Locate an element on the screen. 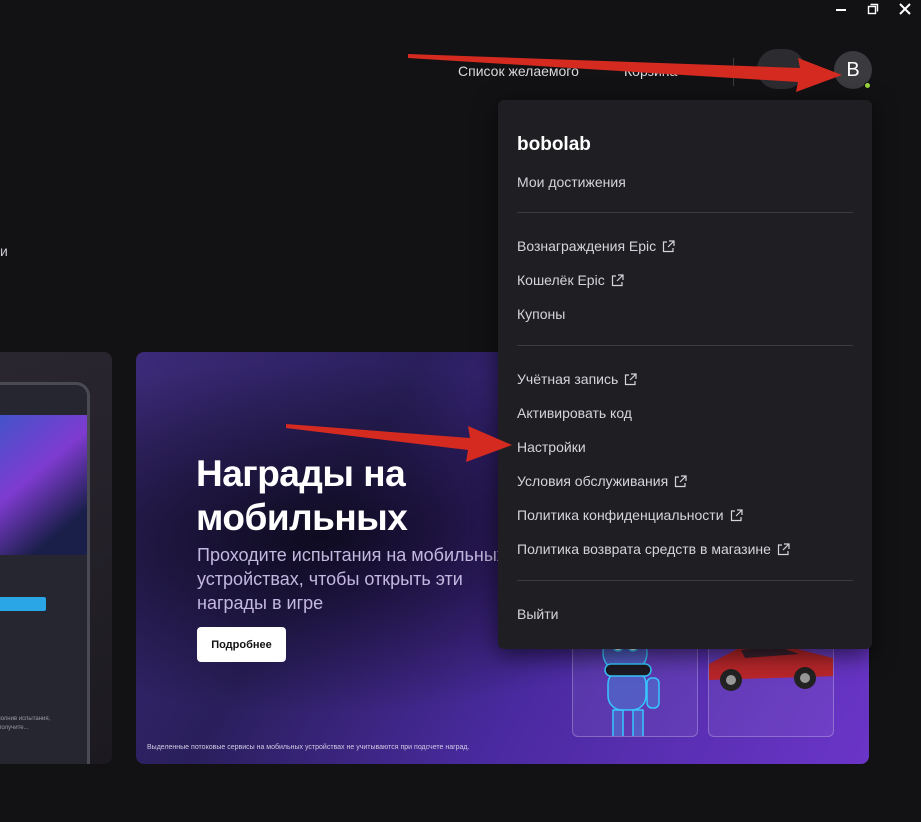 Image resolution: width=921 pixels, height=822 pixels. restore-icon is located at coordinates (873, 9).